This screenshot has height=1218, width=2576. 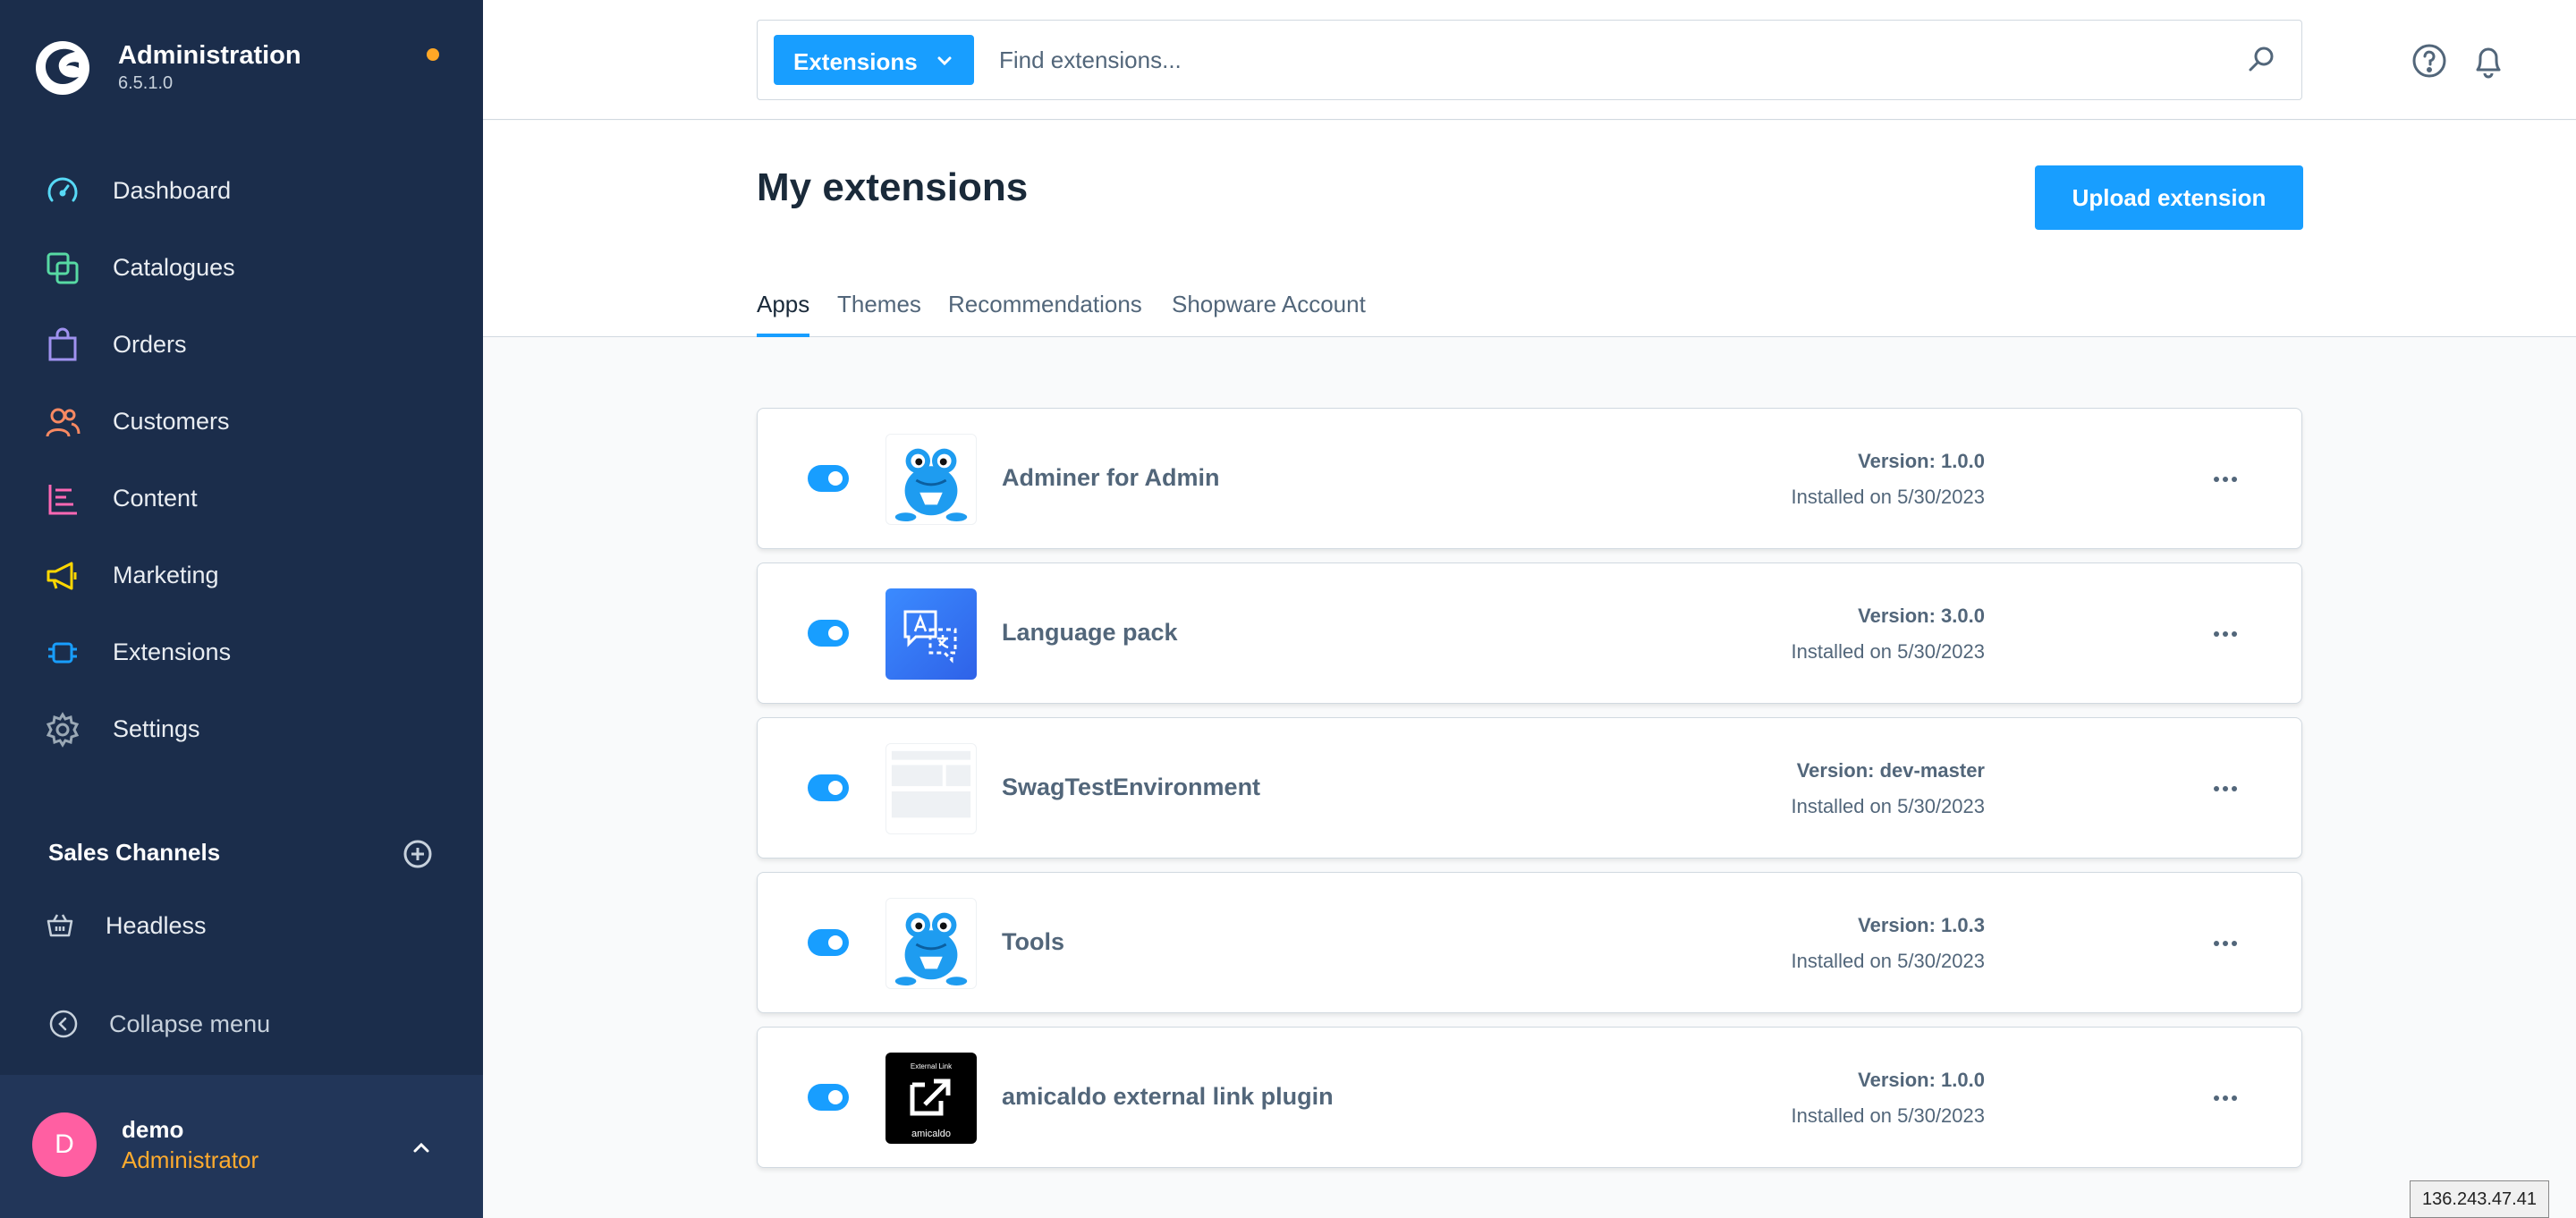 I want to click on collapse-menu-button: Collapse menu, so click(x=241, y=1024).